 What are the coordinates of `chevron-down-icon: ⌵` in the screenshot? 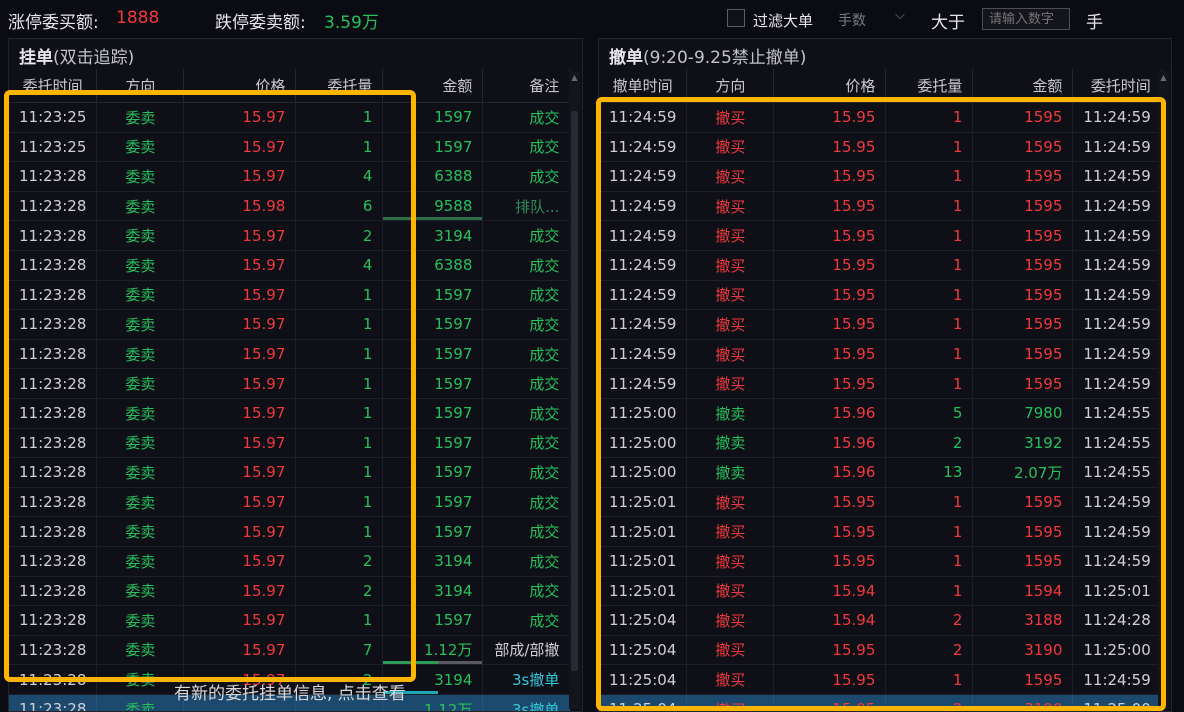 It's located at (900, 15).